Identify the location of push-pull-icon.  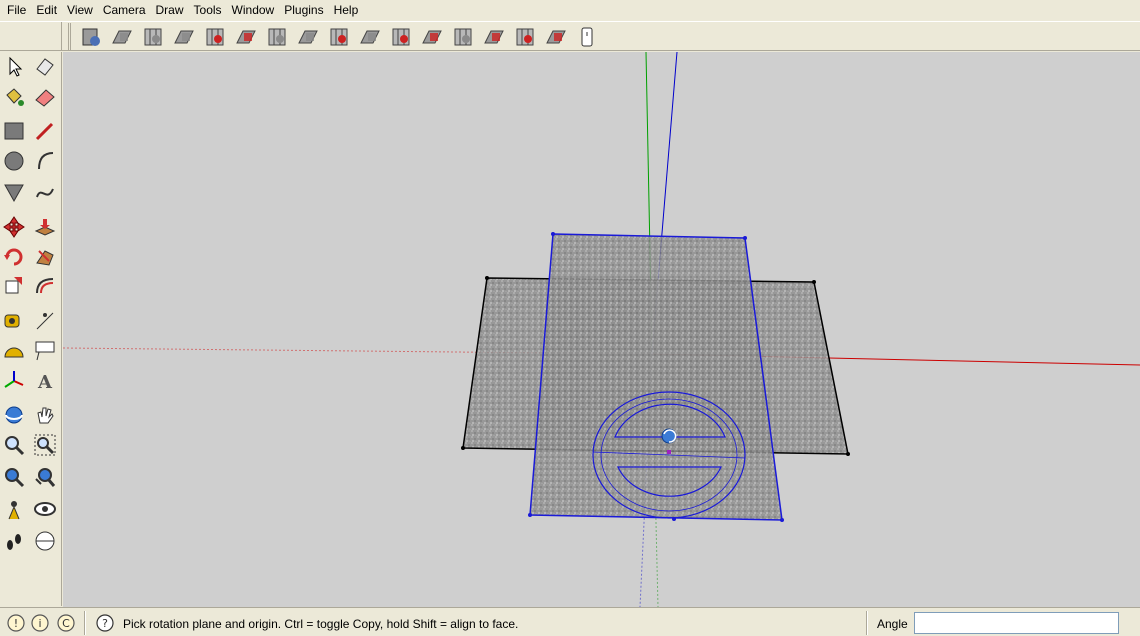
(45, 227).